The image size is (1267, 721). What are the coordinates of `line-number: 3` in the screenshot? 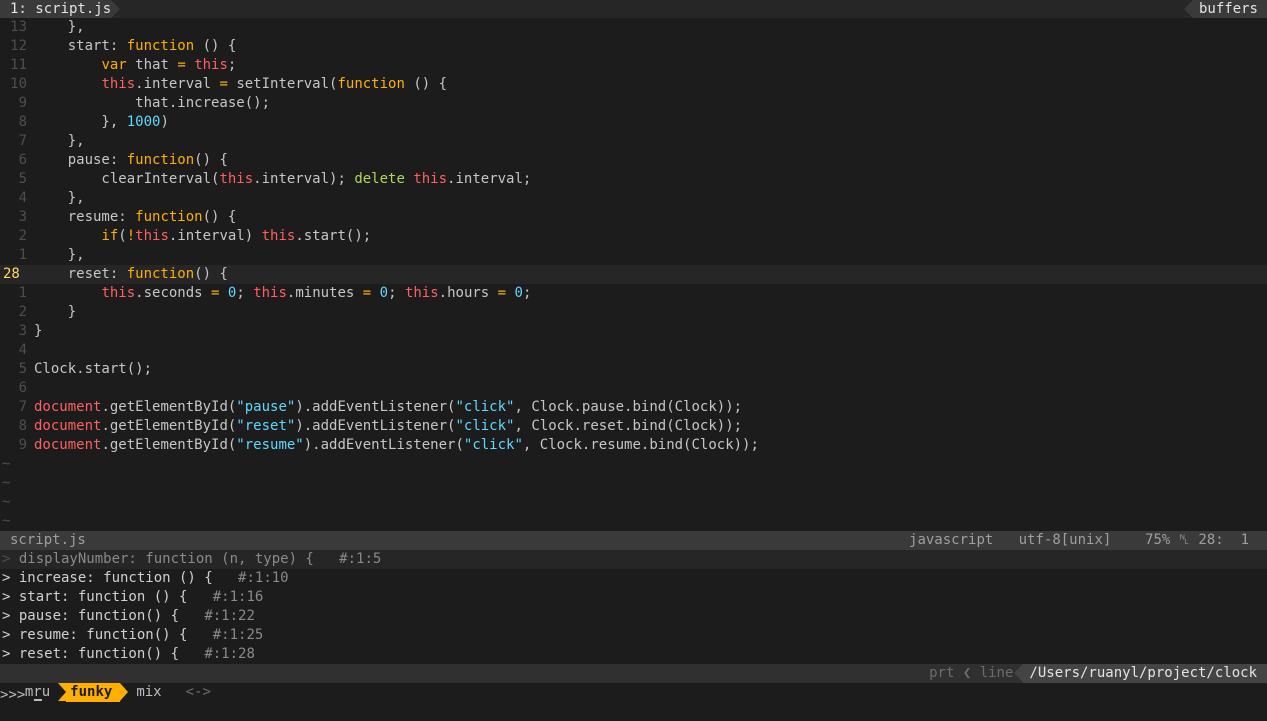 It's located at (22, 331).